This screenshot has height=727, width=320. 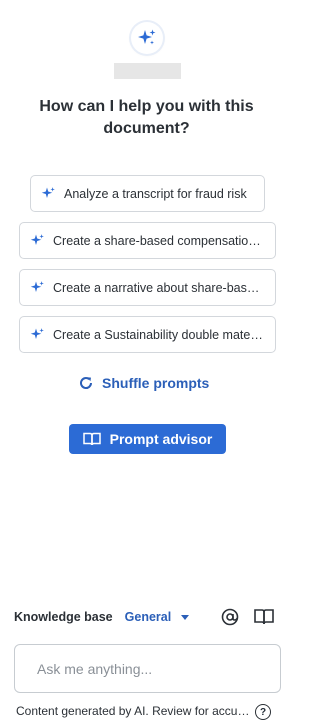 What do you see at coordinates (147, 668) in the screenshot?
I see `ask-input` at bounding box center [147, 668].